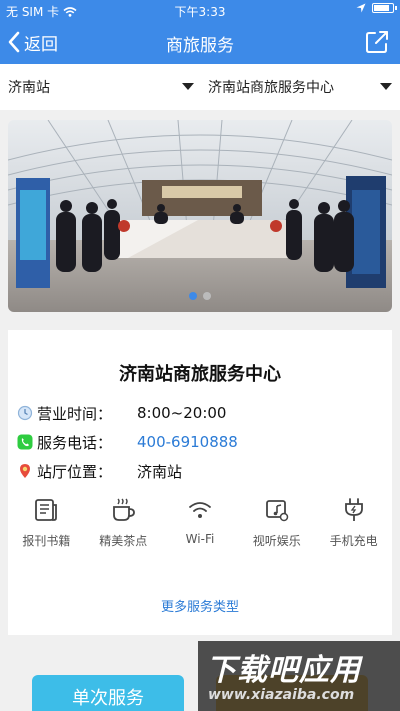 This screenshot has width=400, height=711. Describe the element at coordinates (75, 413) in the screenshot. I see `hours-label: 营业时间：` at that location.